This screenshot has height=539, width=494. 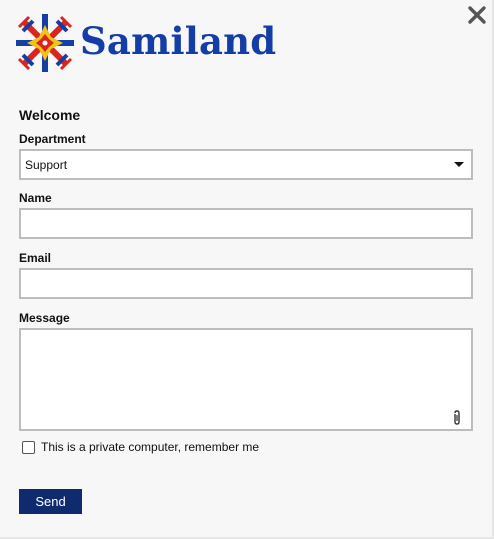 What do you see at coordinates (35, 198) in the screenshot?
I see `name-label: Name` at bounding box center [35, 198].